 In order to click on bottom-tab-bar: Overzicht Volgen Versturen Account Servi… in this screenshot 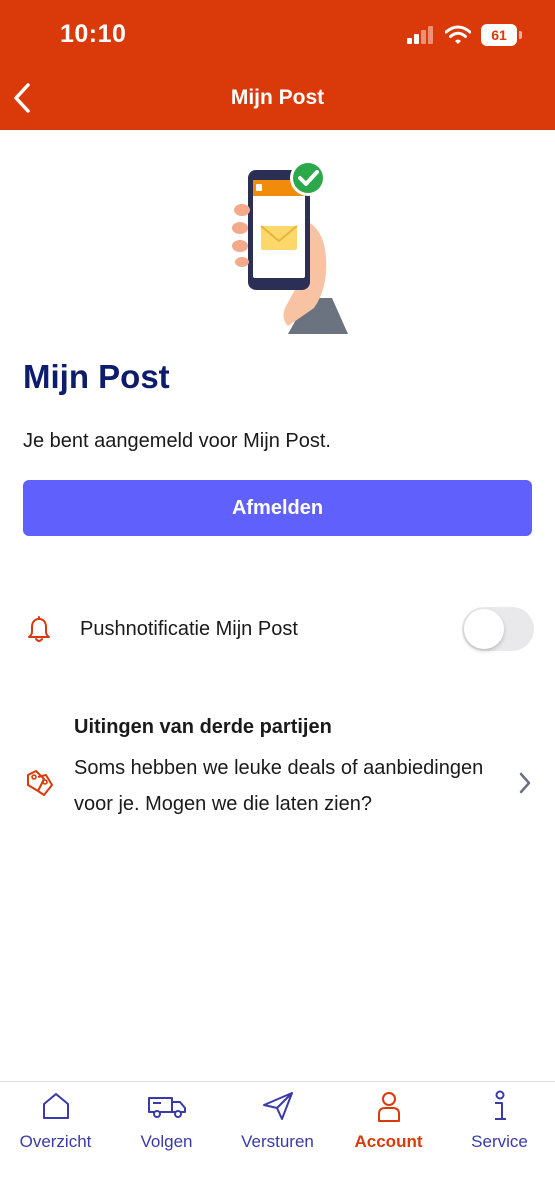, I will do `click(277, 1140)`.